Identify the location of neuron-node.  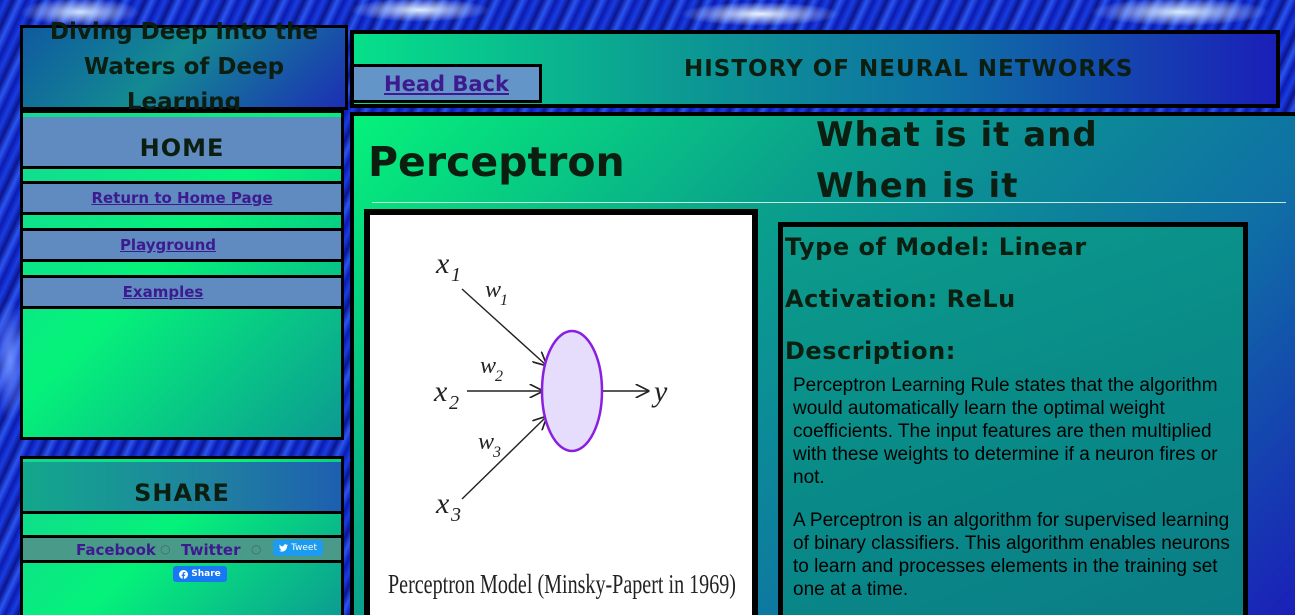
(572, 391).